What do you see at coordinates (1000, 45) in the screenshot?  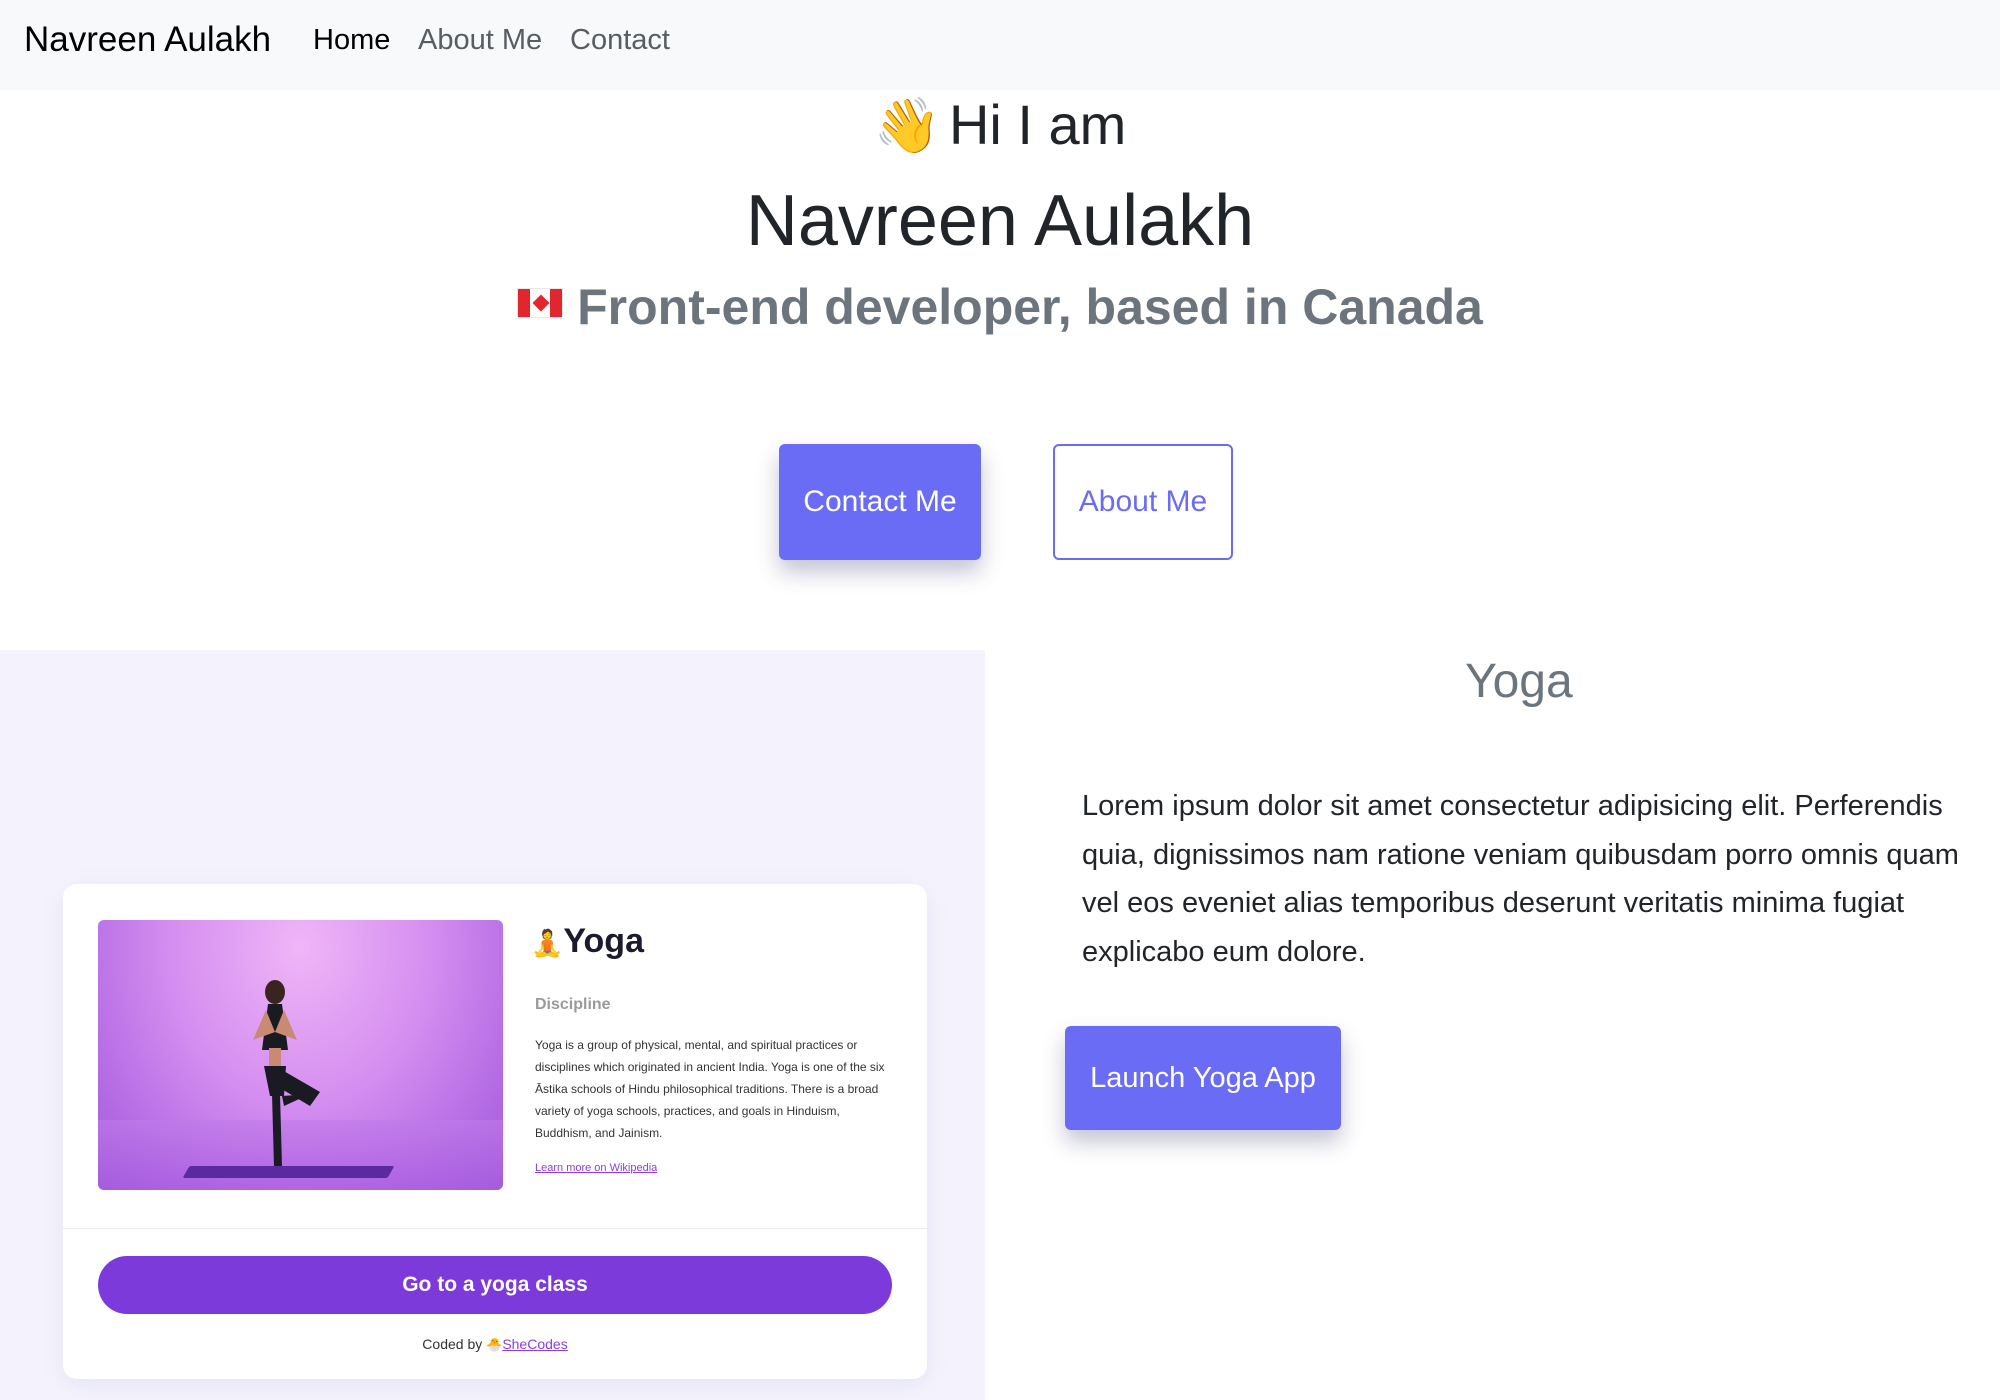 I see `navbar: Navreen Aulakh Home About Me Contact` at bounding box center [1000, 45].